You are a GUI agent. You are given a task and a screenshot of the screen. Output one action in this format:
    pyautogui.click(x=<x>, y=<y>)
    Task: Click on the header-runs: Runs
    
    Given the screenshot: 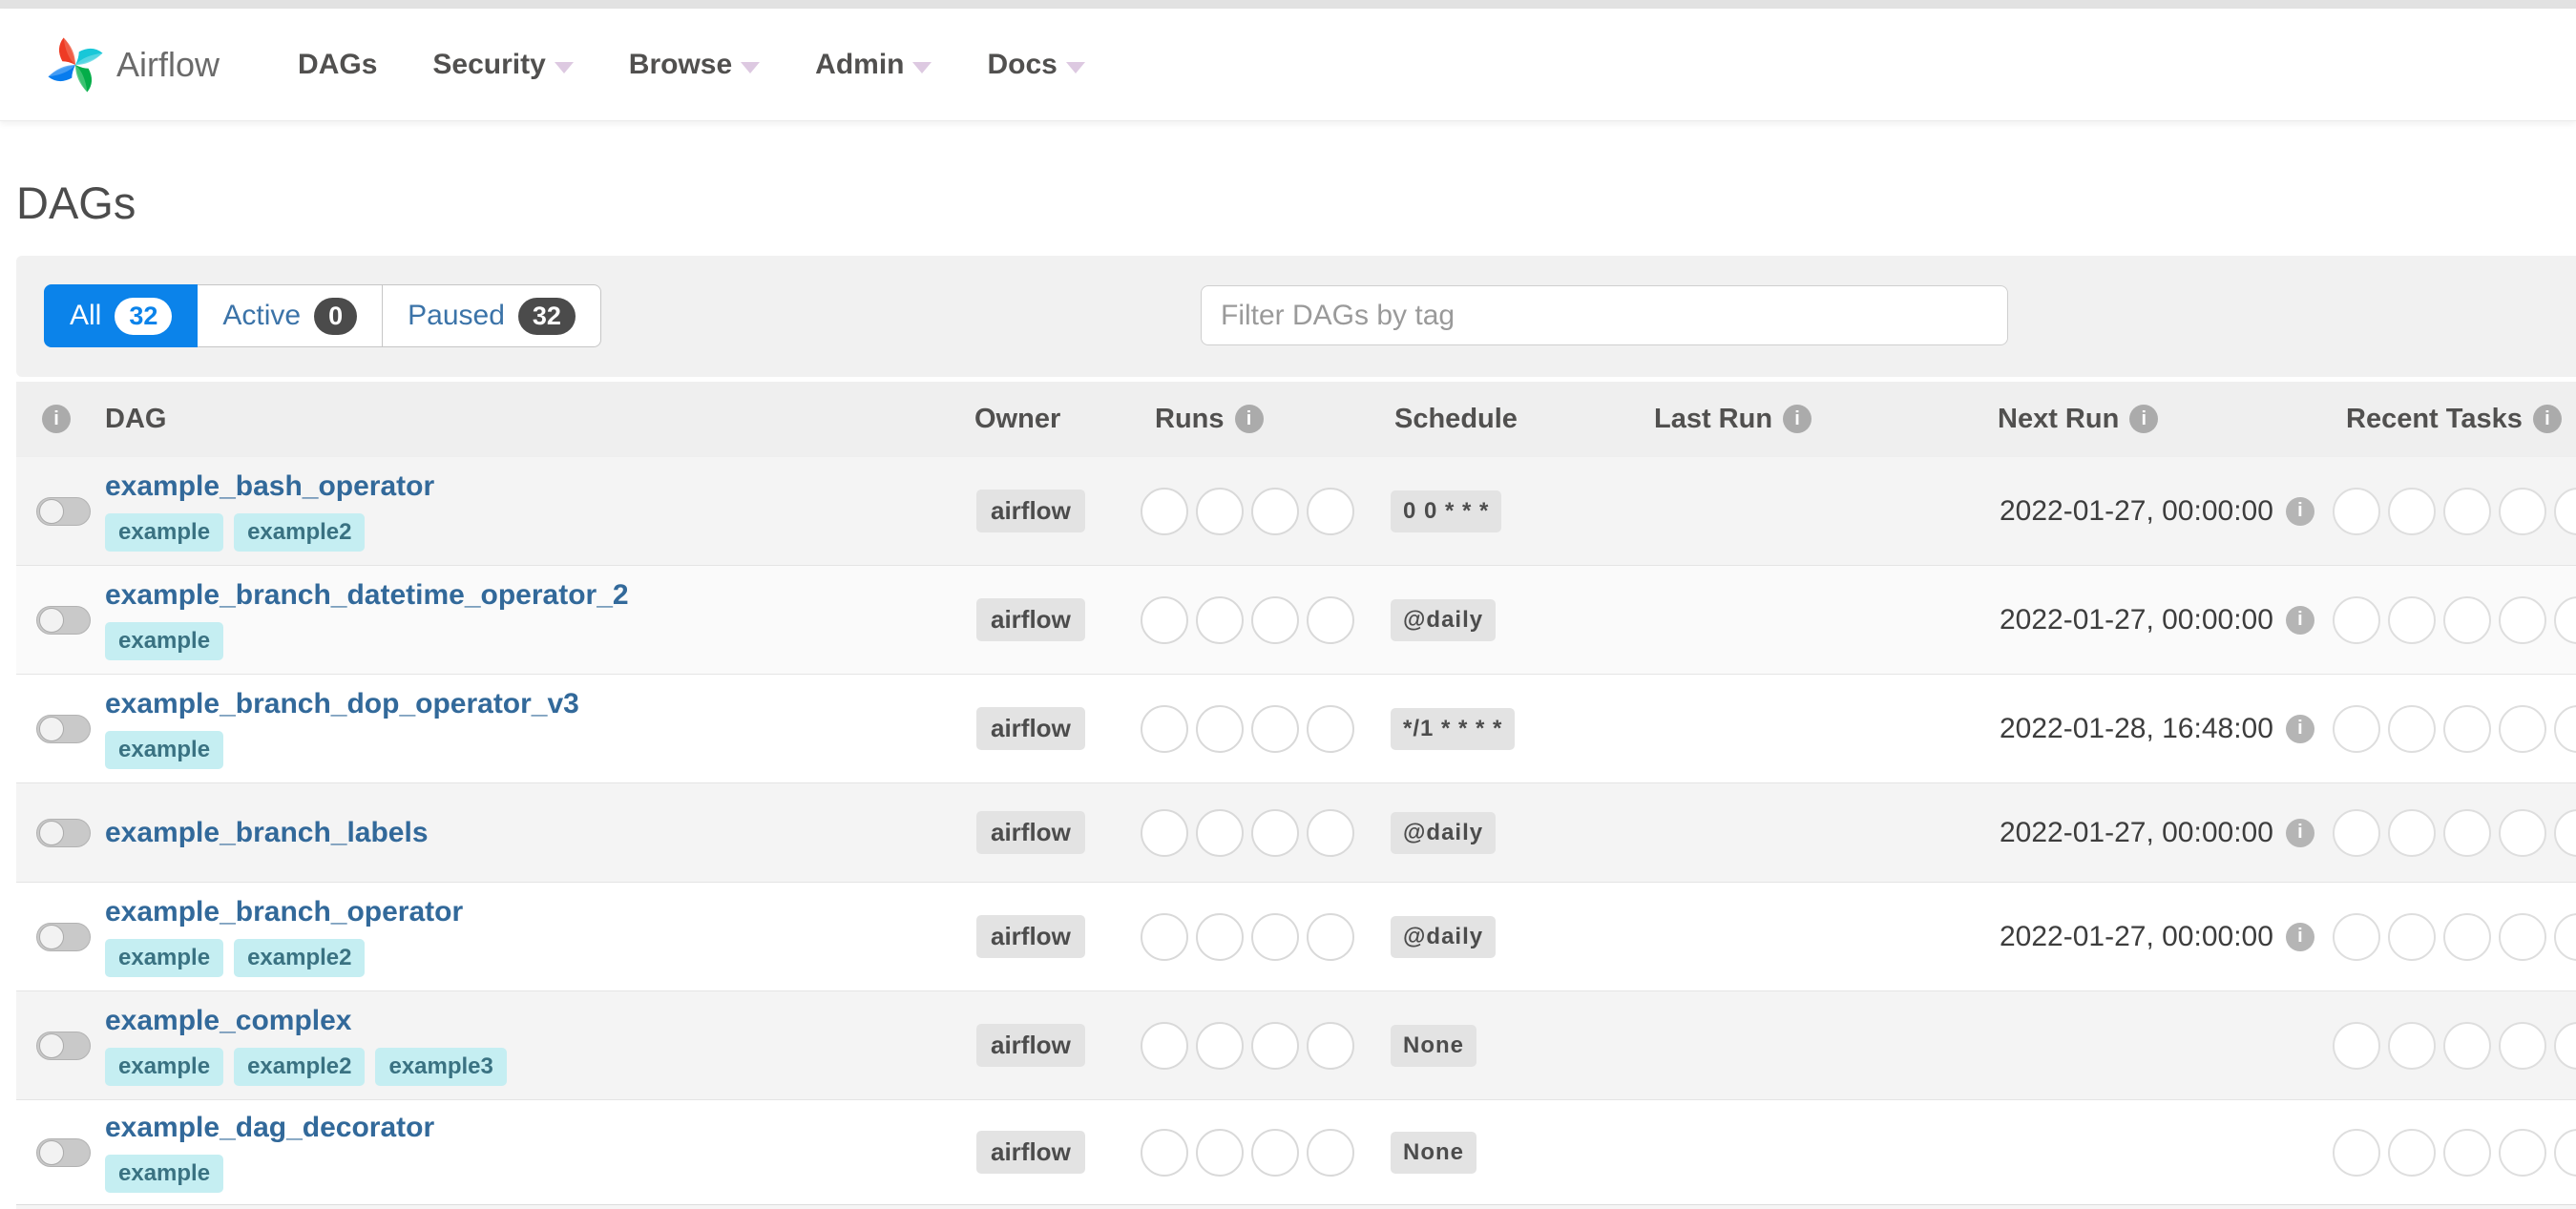 What is the action you would take?
    pyautogui.click(x=1209, y=419)
    